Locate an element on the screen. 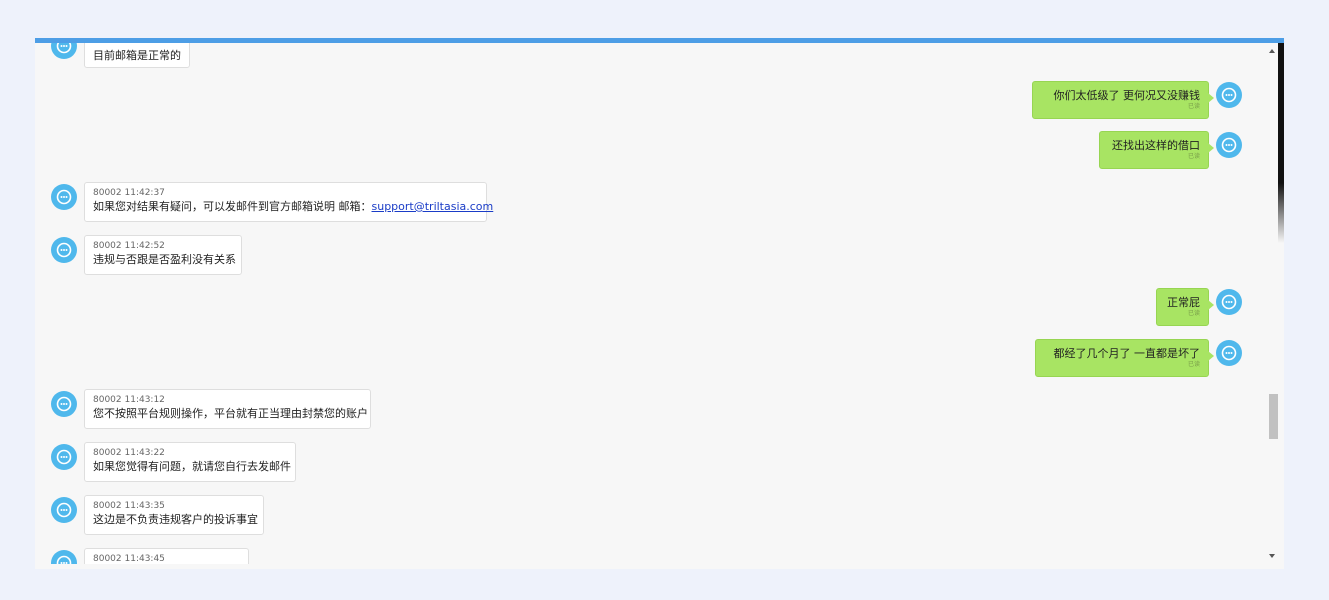  scroll-down-arrow-icon is located at coordinates (1272, 556).